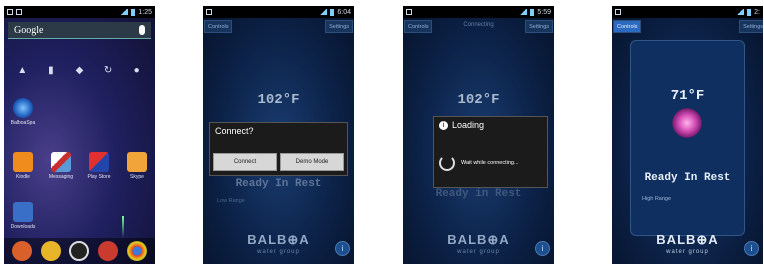  I want to click on sync-icon: ↻, so click(108, 70).